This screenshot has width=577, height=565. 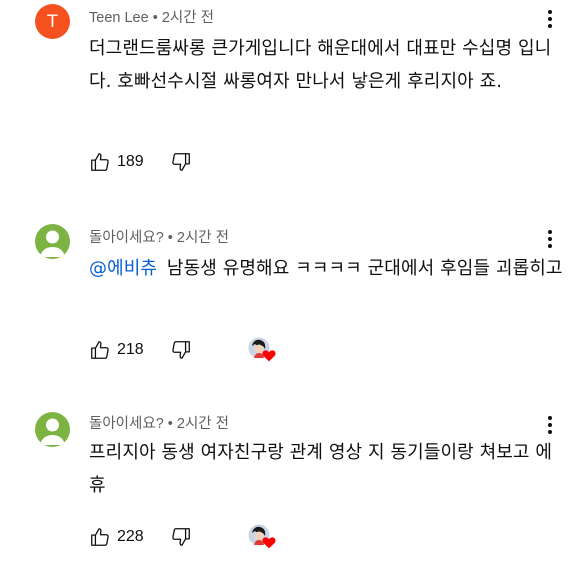 I want to click on avatar-initial: T, so click(x=52, y=21).